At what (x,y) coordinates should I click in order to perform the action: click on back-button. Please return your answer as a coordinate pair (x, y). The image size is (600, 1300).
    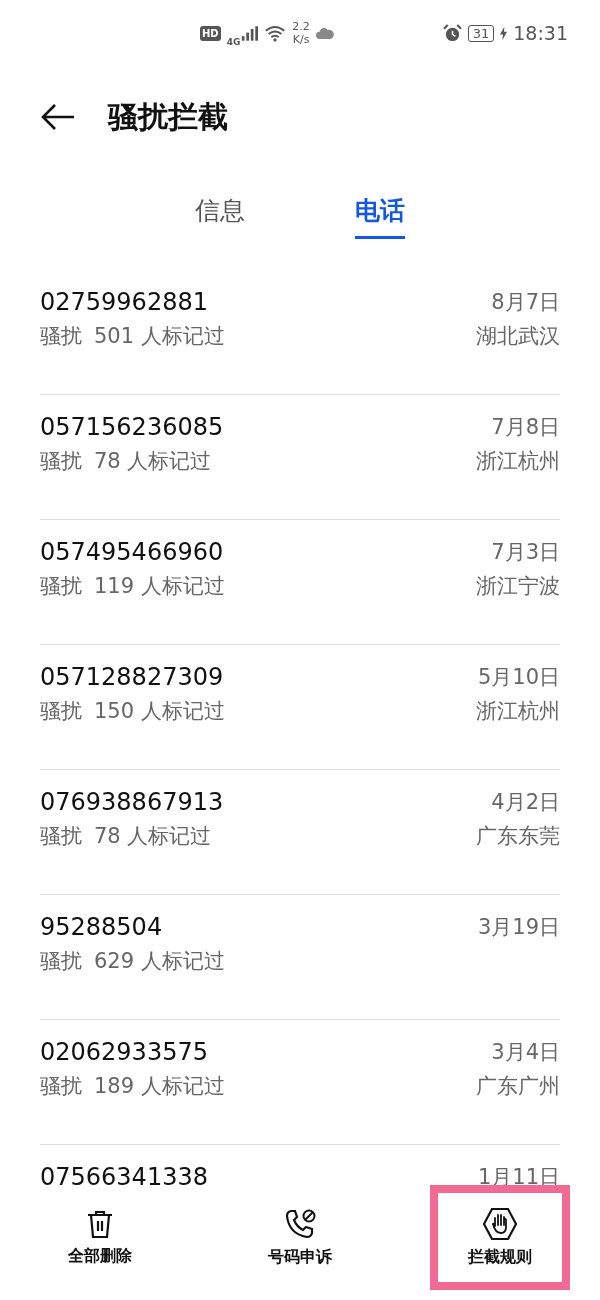
    Looking at the image, I should click on (58, 117).